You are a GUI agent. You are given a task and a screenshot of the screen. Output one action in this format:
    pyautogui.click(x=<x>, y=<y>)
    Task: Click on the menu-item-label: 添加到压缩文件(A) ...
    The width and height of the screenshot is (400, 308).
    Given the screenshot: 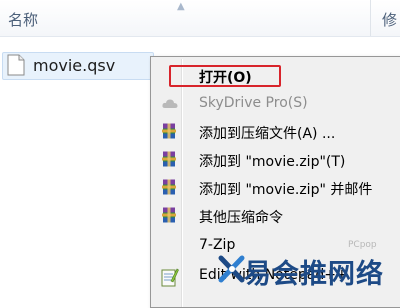 What is the action you would take?
    pyautogui.click(x=267, y=134)
    